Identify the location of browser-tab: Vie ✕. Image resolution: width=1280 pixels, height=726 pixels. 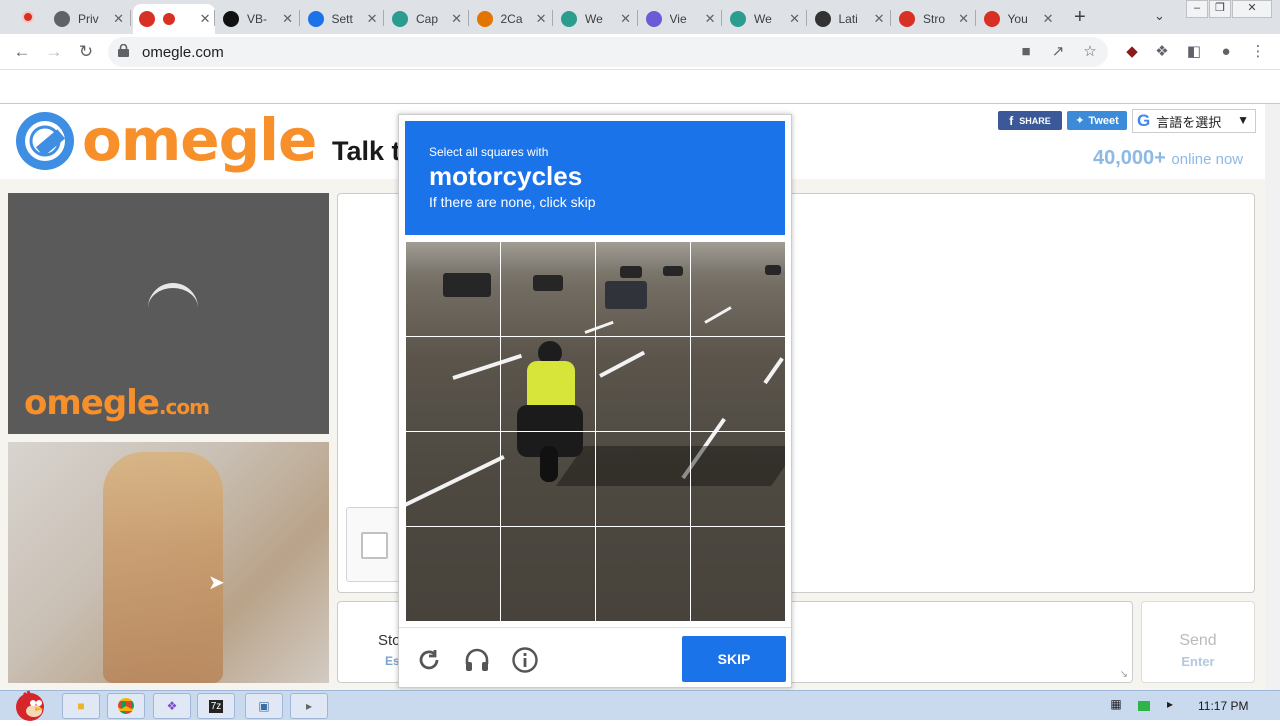
(680, 19).